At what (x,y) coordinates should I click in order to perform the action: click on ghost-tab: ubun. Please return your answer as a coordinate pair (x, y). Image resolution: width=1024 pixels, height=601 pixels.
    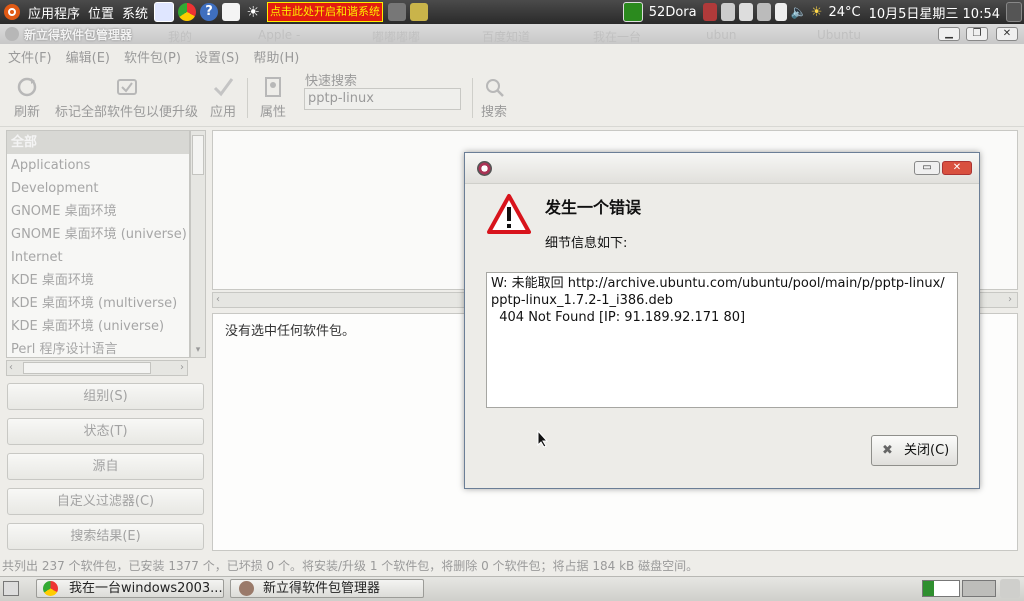
    Looking at the image, I should click on (721, 35).